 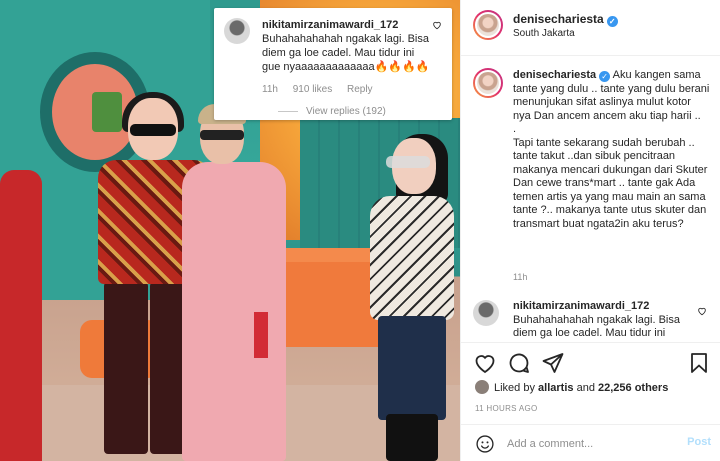 I want to click on header-username: denisechariesta ✓, so click(x=565, y=19).